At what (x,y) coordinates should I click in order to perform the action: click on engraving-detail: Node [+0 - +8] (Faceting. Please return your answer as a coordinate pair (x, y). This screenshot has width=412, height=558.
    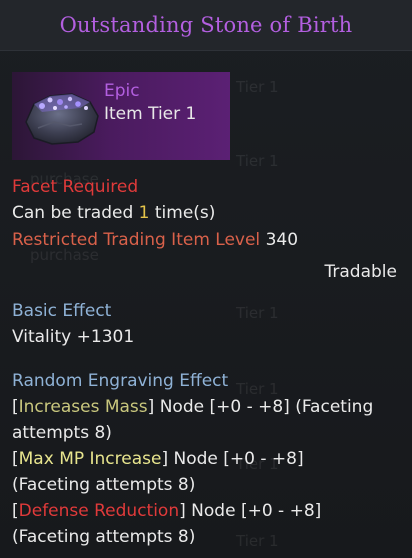
    Looking at the image, I should click on (264, 407).